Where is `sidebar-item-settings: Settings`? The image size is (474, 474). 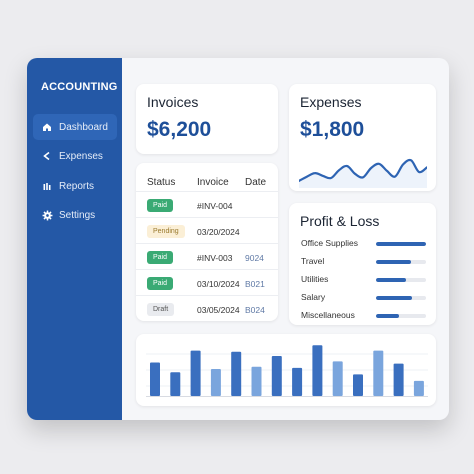 sidebar-item-settings: Settings is located at coordinates (75, 215).